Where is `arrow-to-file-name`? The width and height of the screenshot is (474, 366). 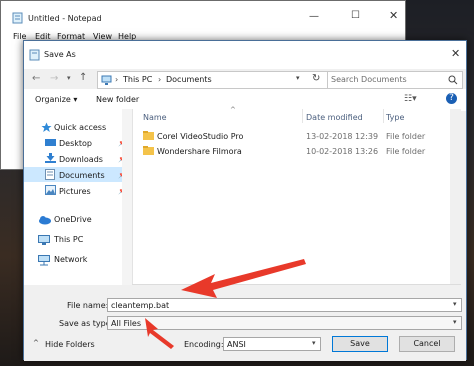 arrow-to-file-name is located at coordinates (243, 278).